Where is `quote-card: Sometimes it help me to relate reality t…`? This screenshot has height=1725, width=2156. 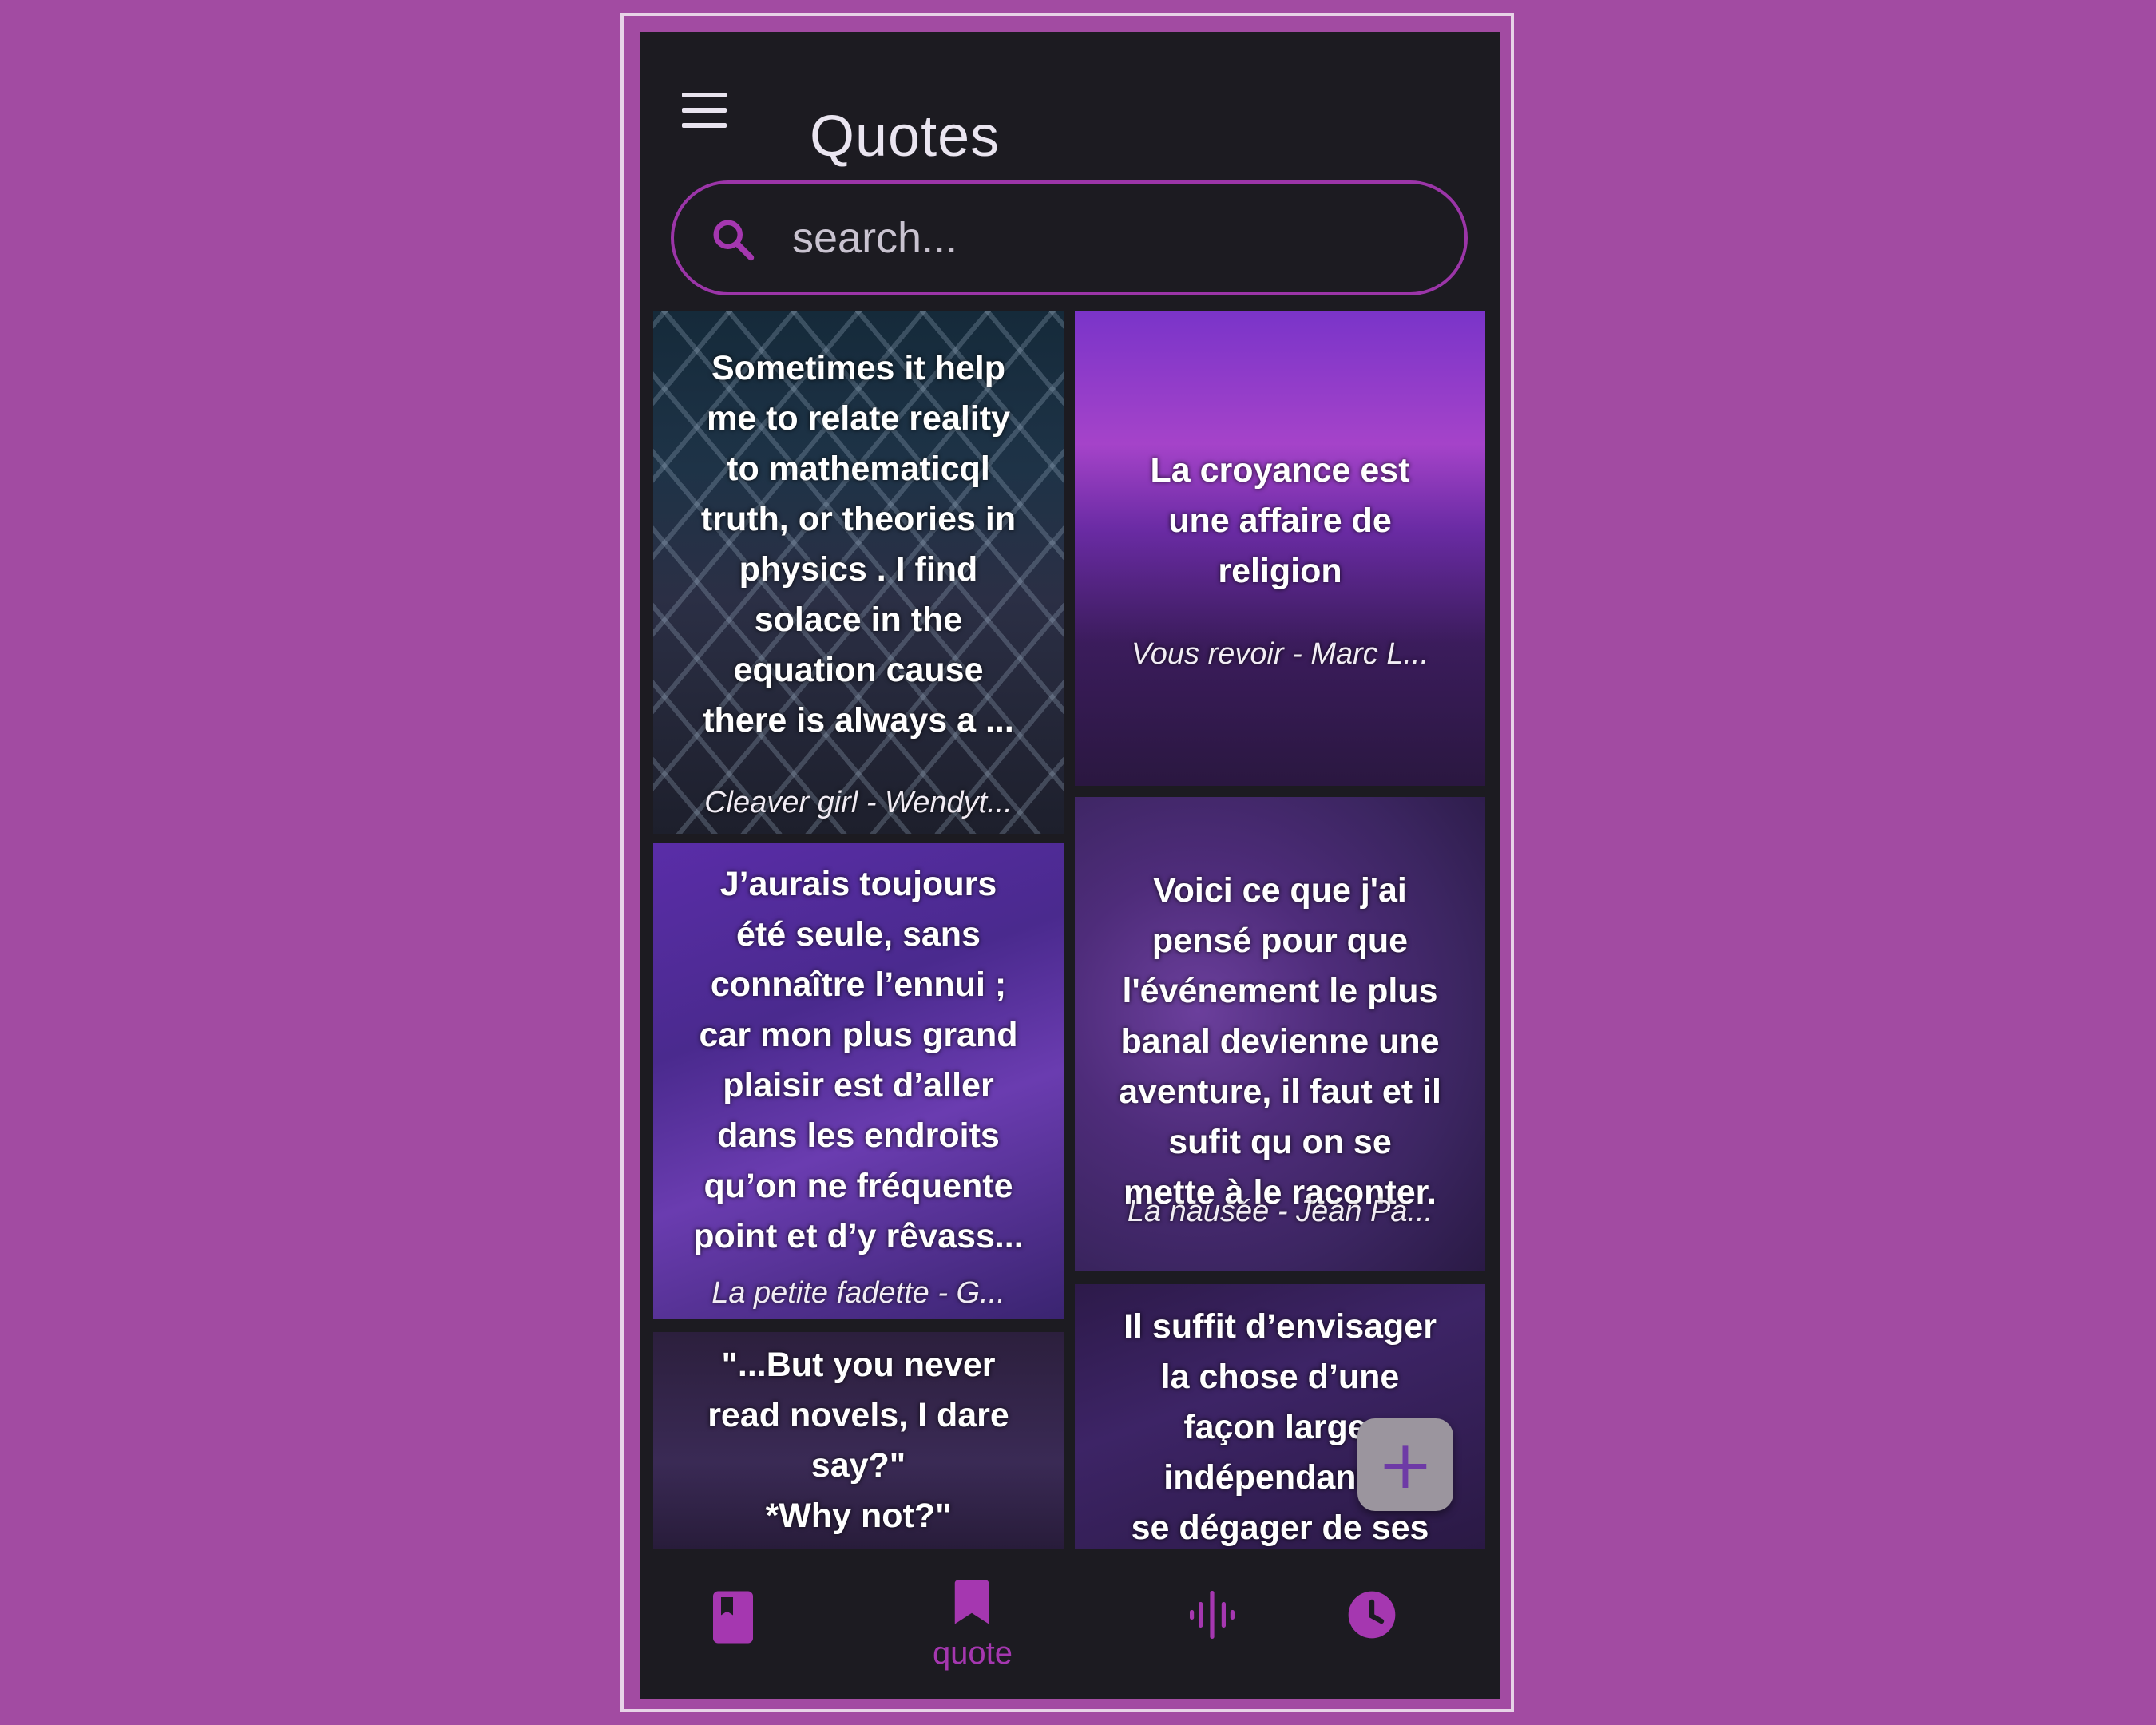
quote-card: Sometimes it help me to relate reality t… is located at coordinates (858, 573).